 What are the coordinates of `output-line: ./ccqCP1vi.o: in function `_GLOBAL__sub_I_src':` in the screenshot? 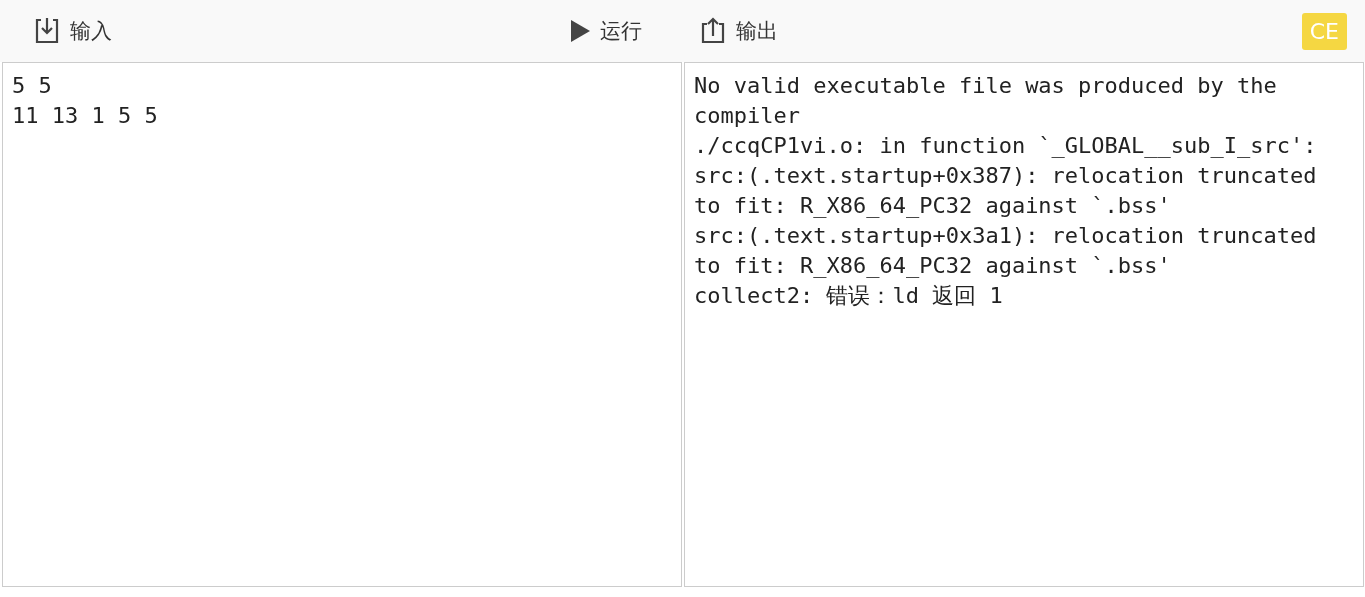 It's located at (1006, 146).